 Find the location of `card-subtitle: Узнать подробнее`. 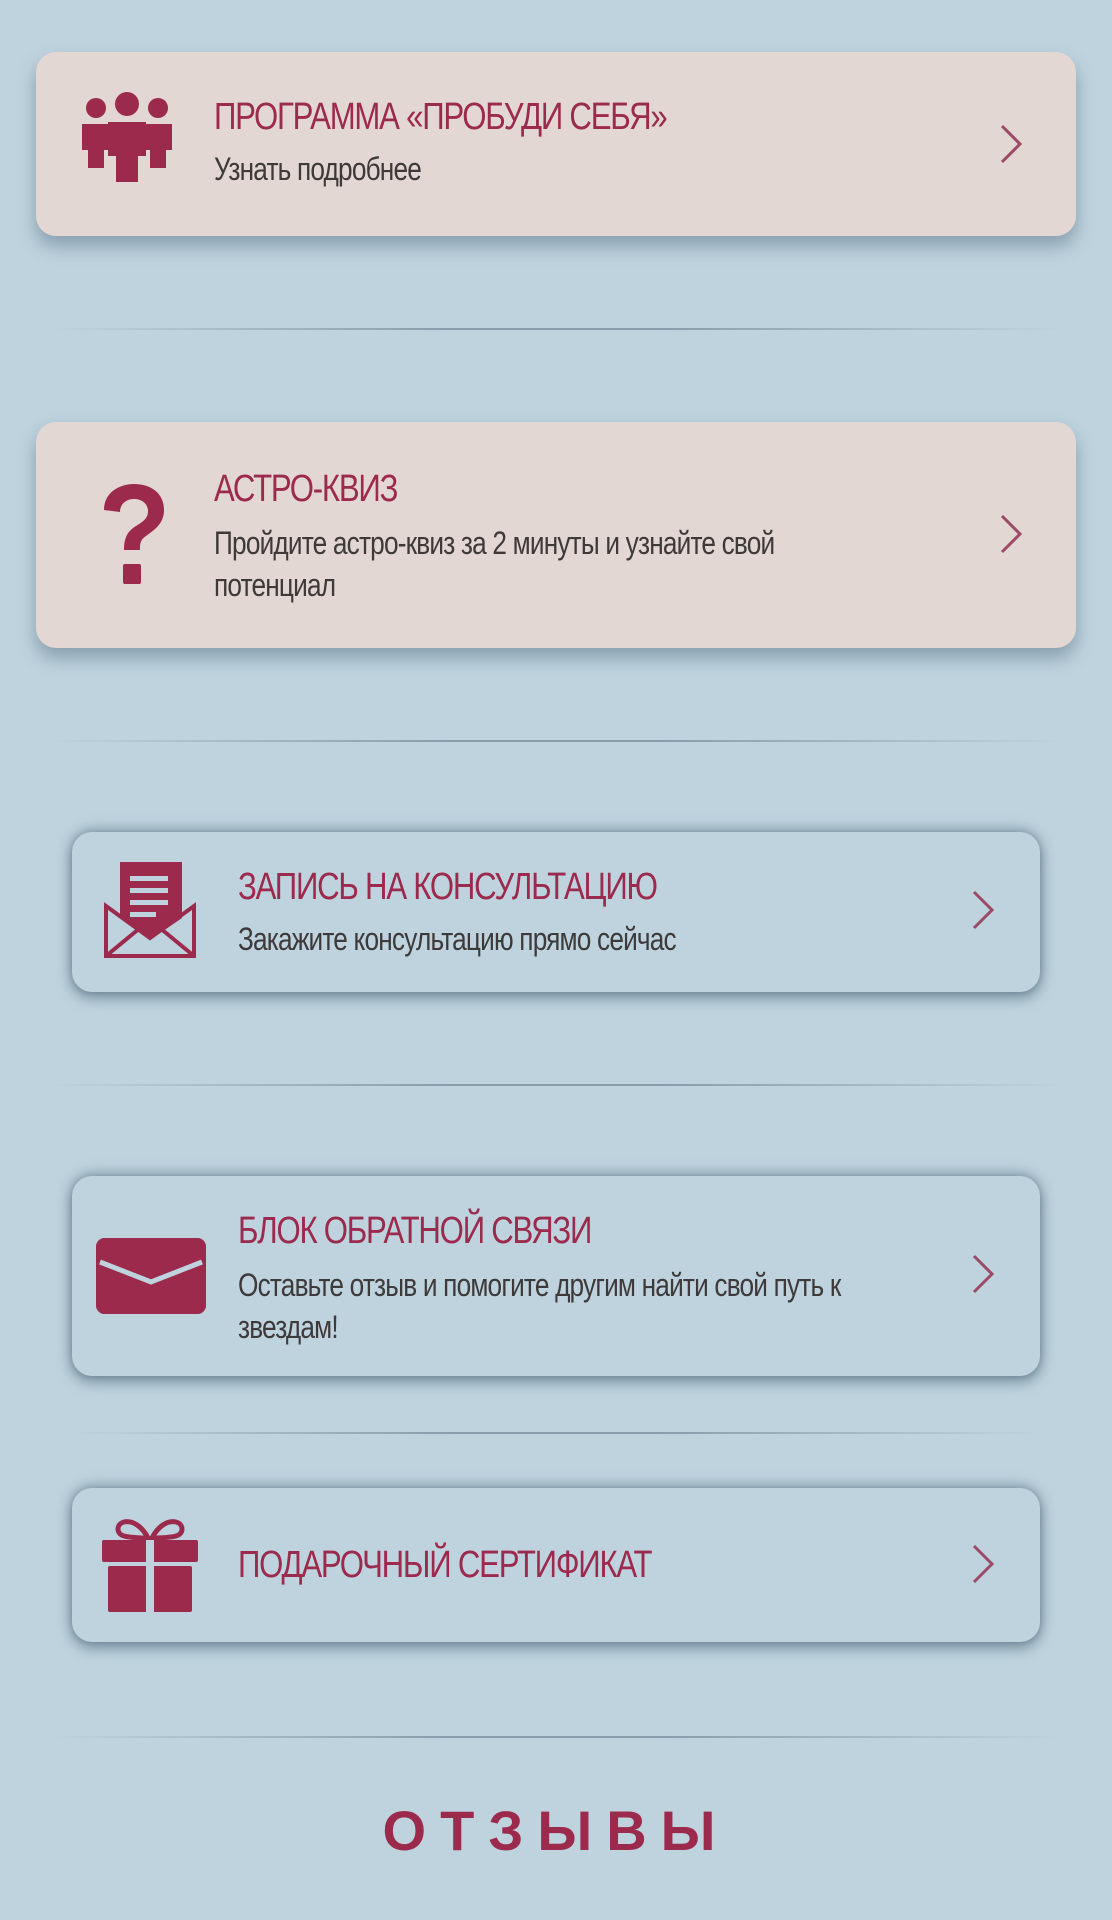

card-subtitle: Узнать подробнее is located at coordinates (318, 169).